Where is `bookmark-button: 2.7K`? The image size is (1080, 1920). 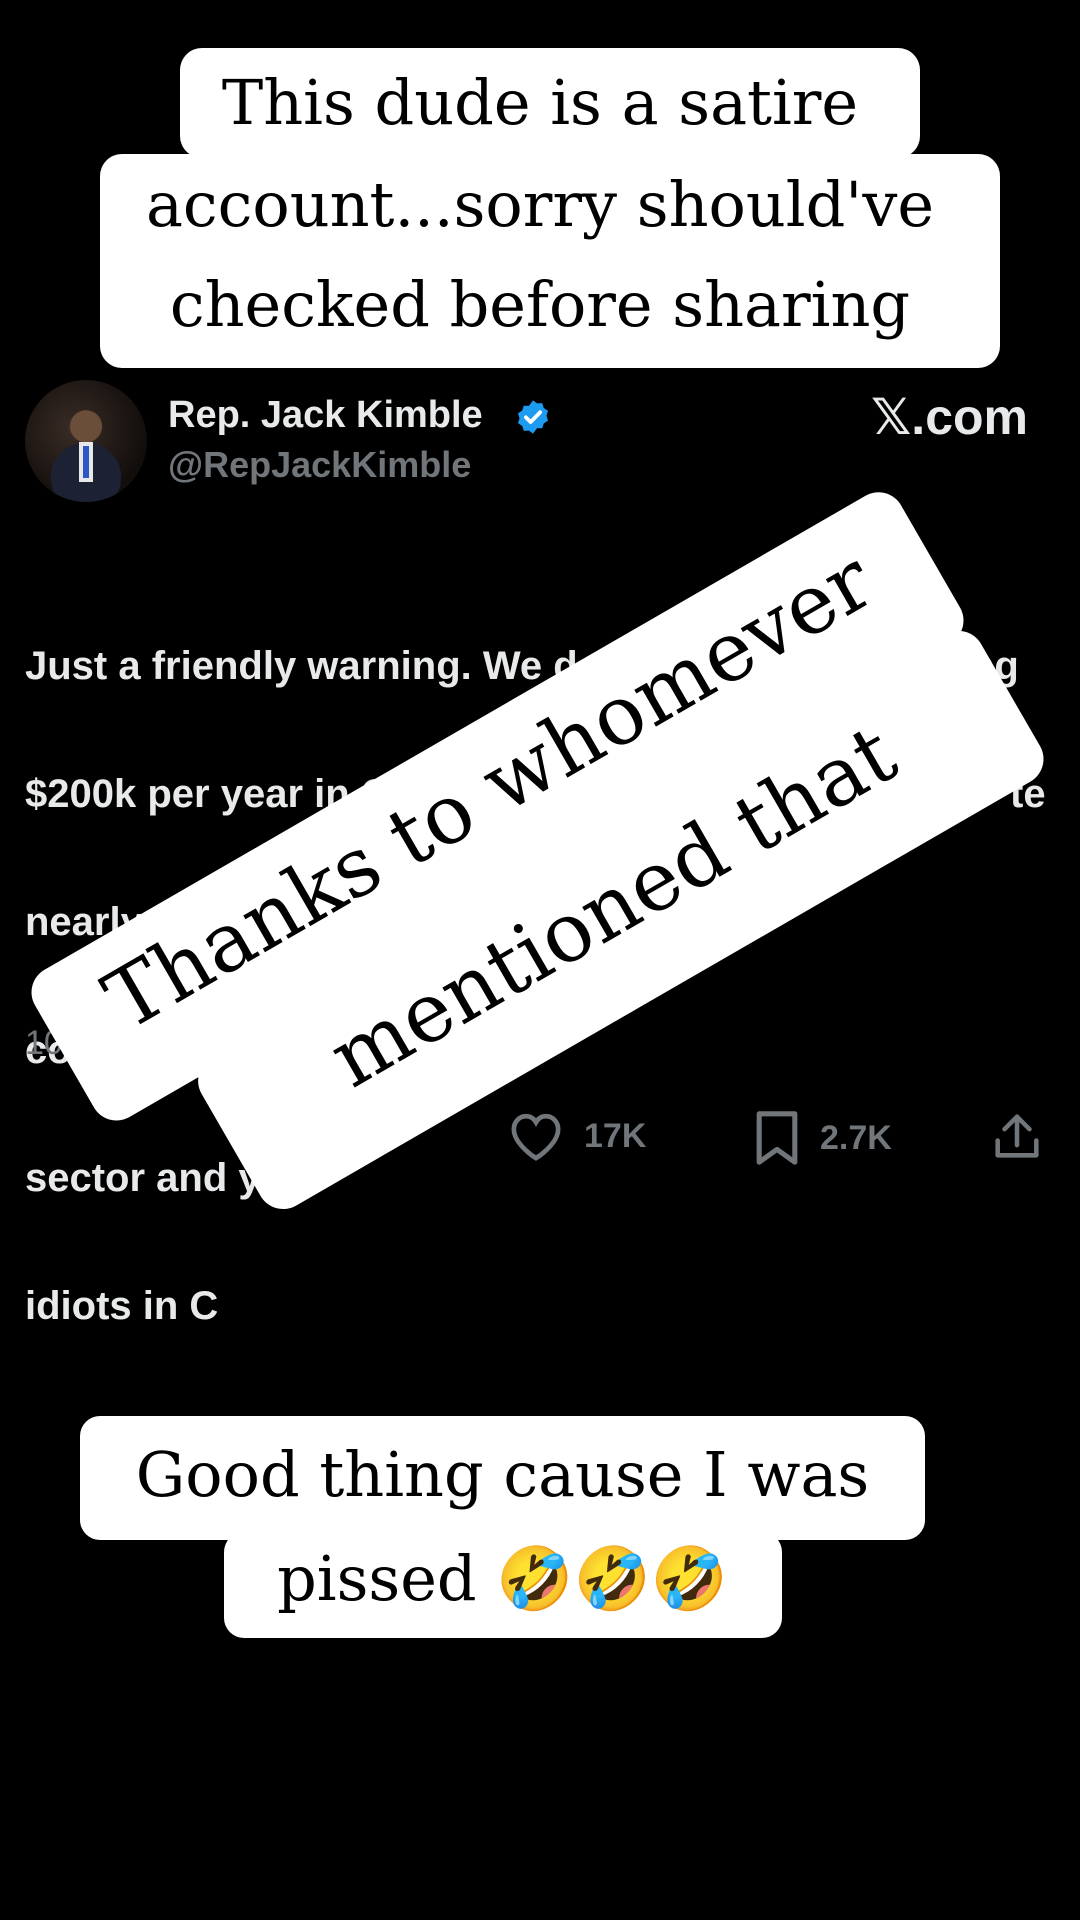 bookmark-button: 2.7K is located at coordinates (823, 1138).